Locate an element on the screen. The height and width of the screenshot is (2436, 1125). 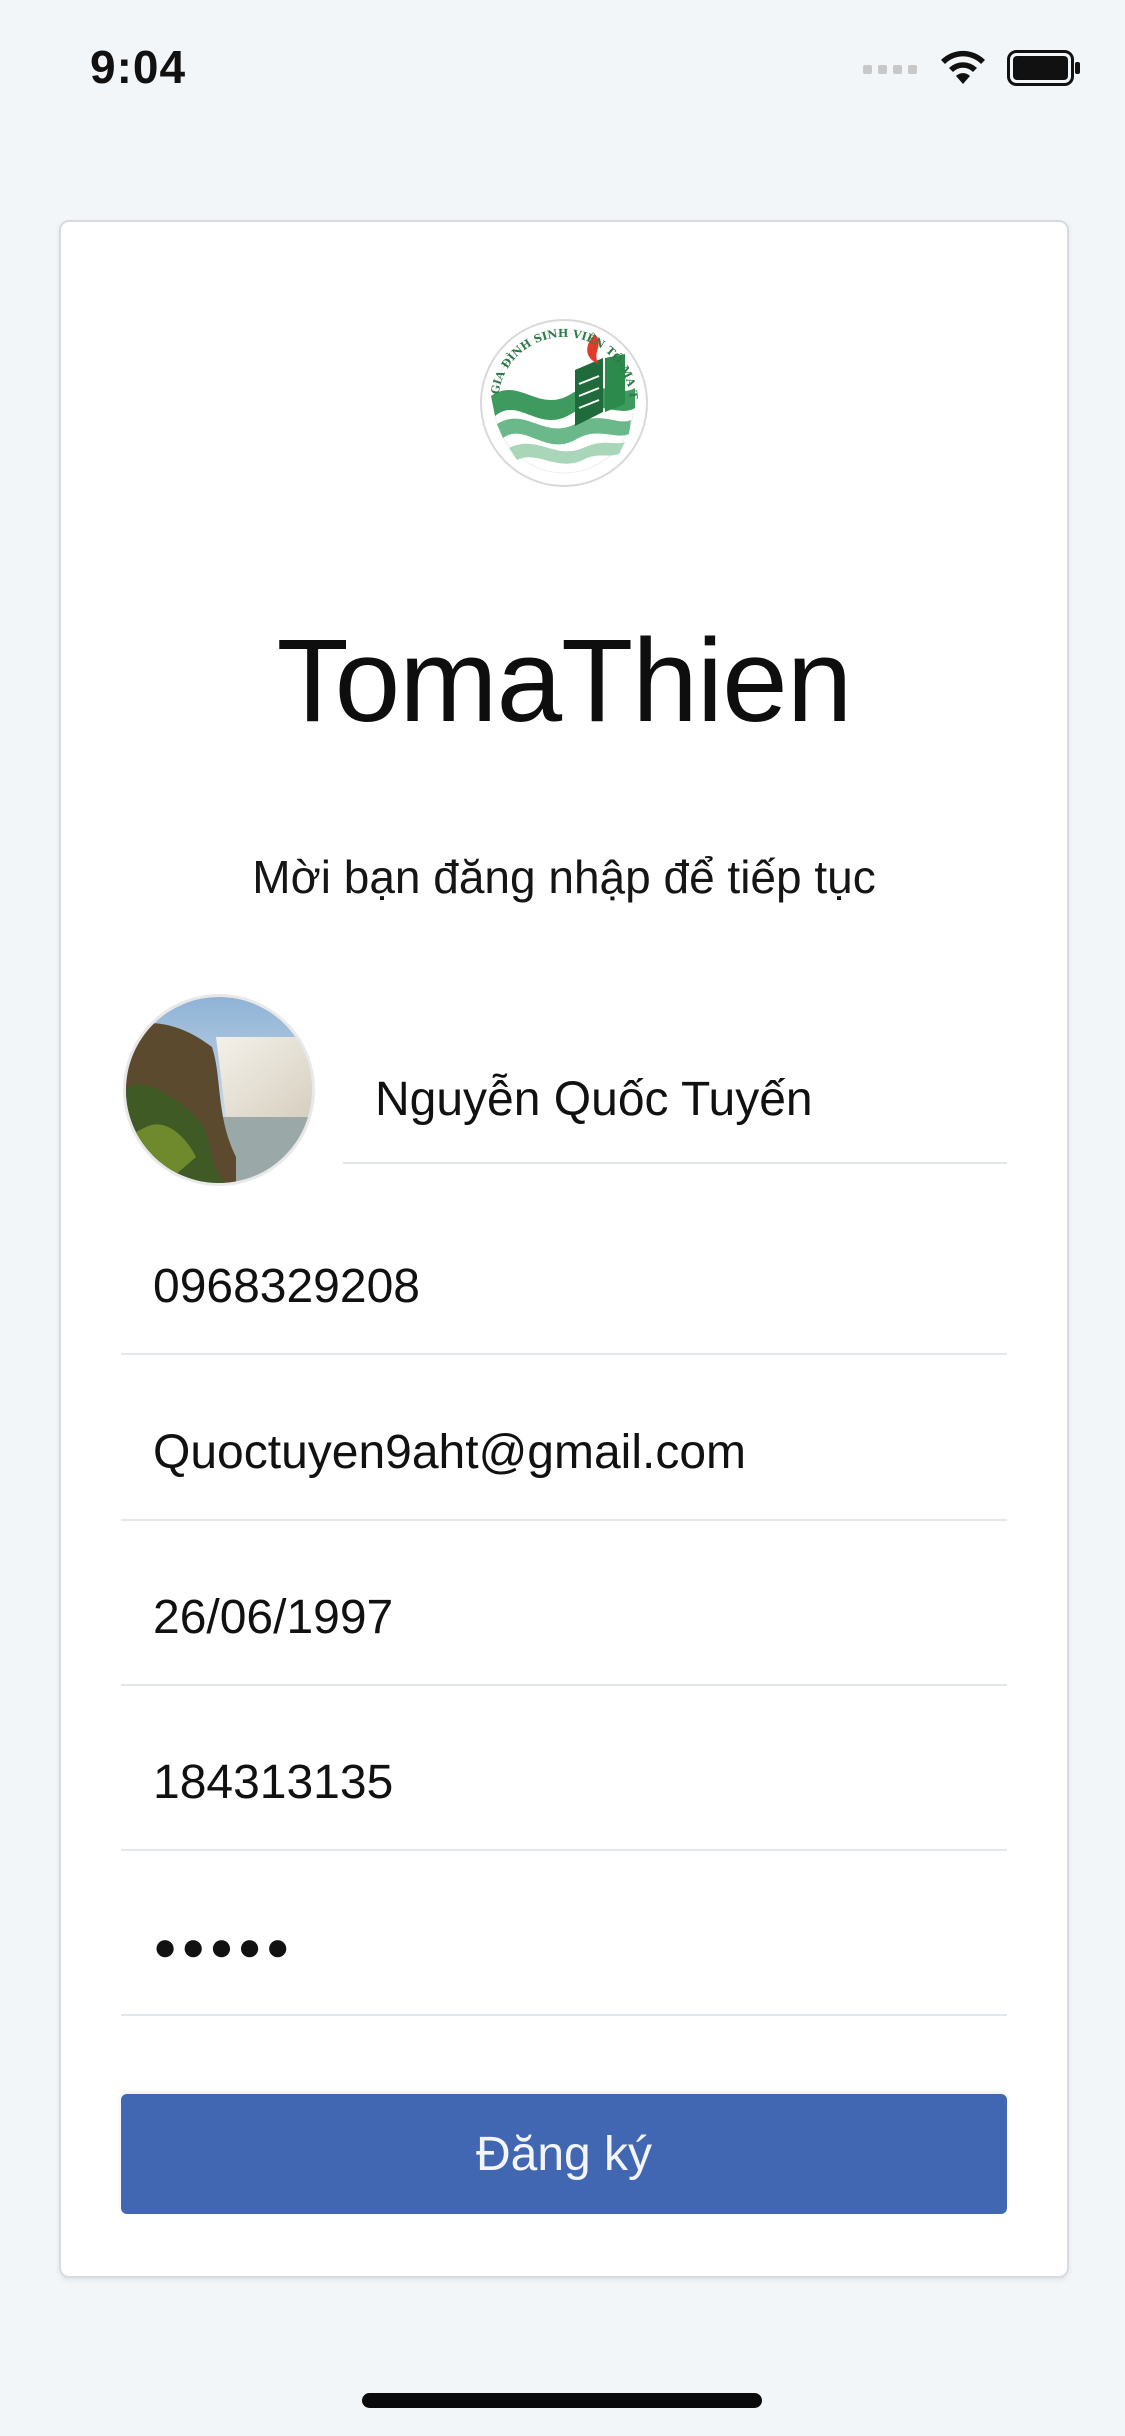
email-input is located at coordinates (563, 1452).